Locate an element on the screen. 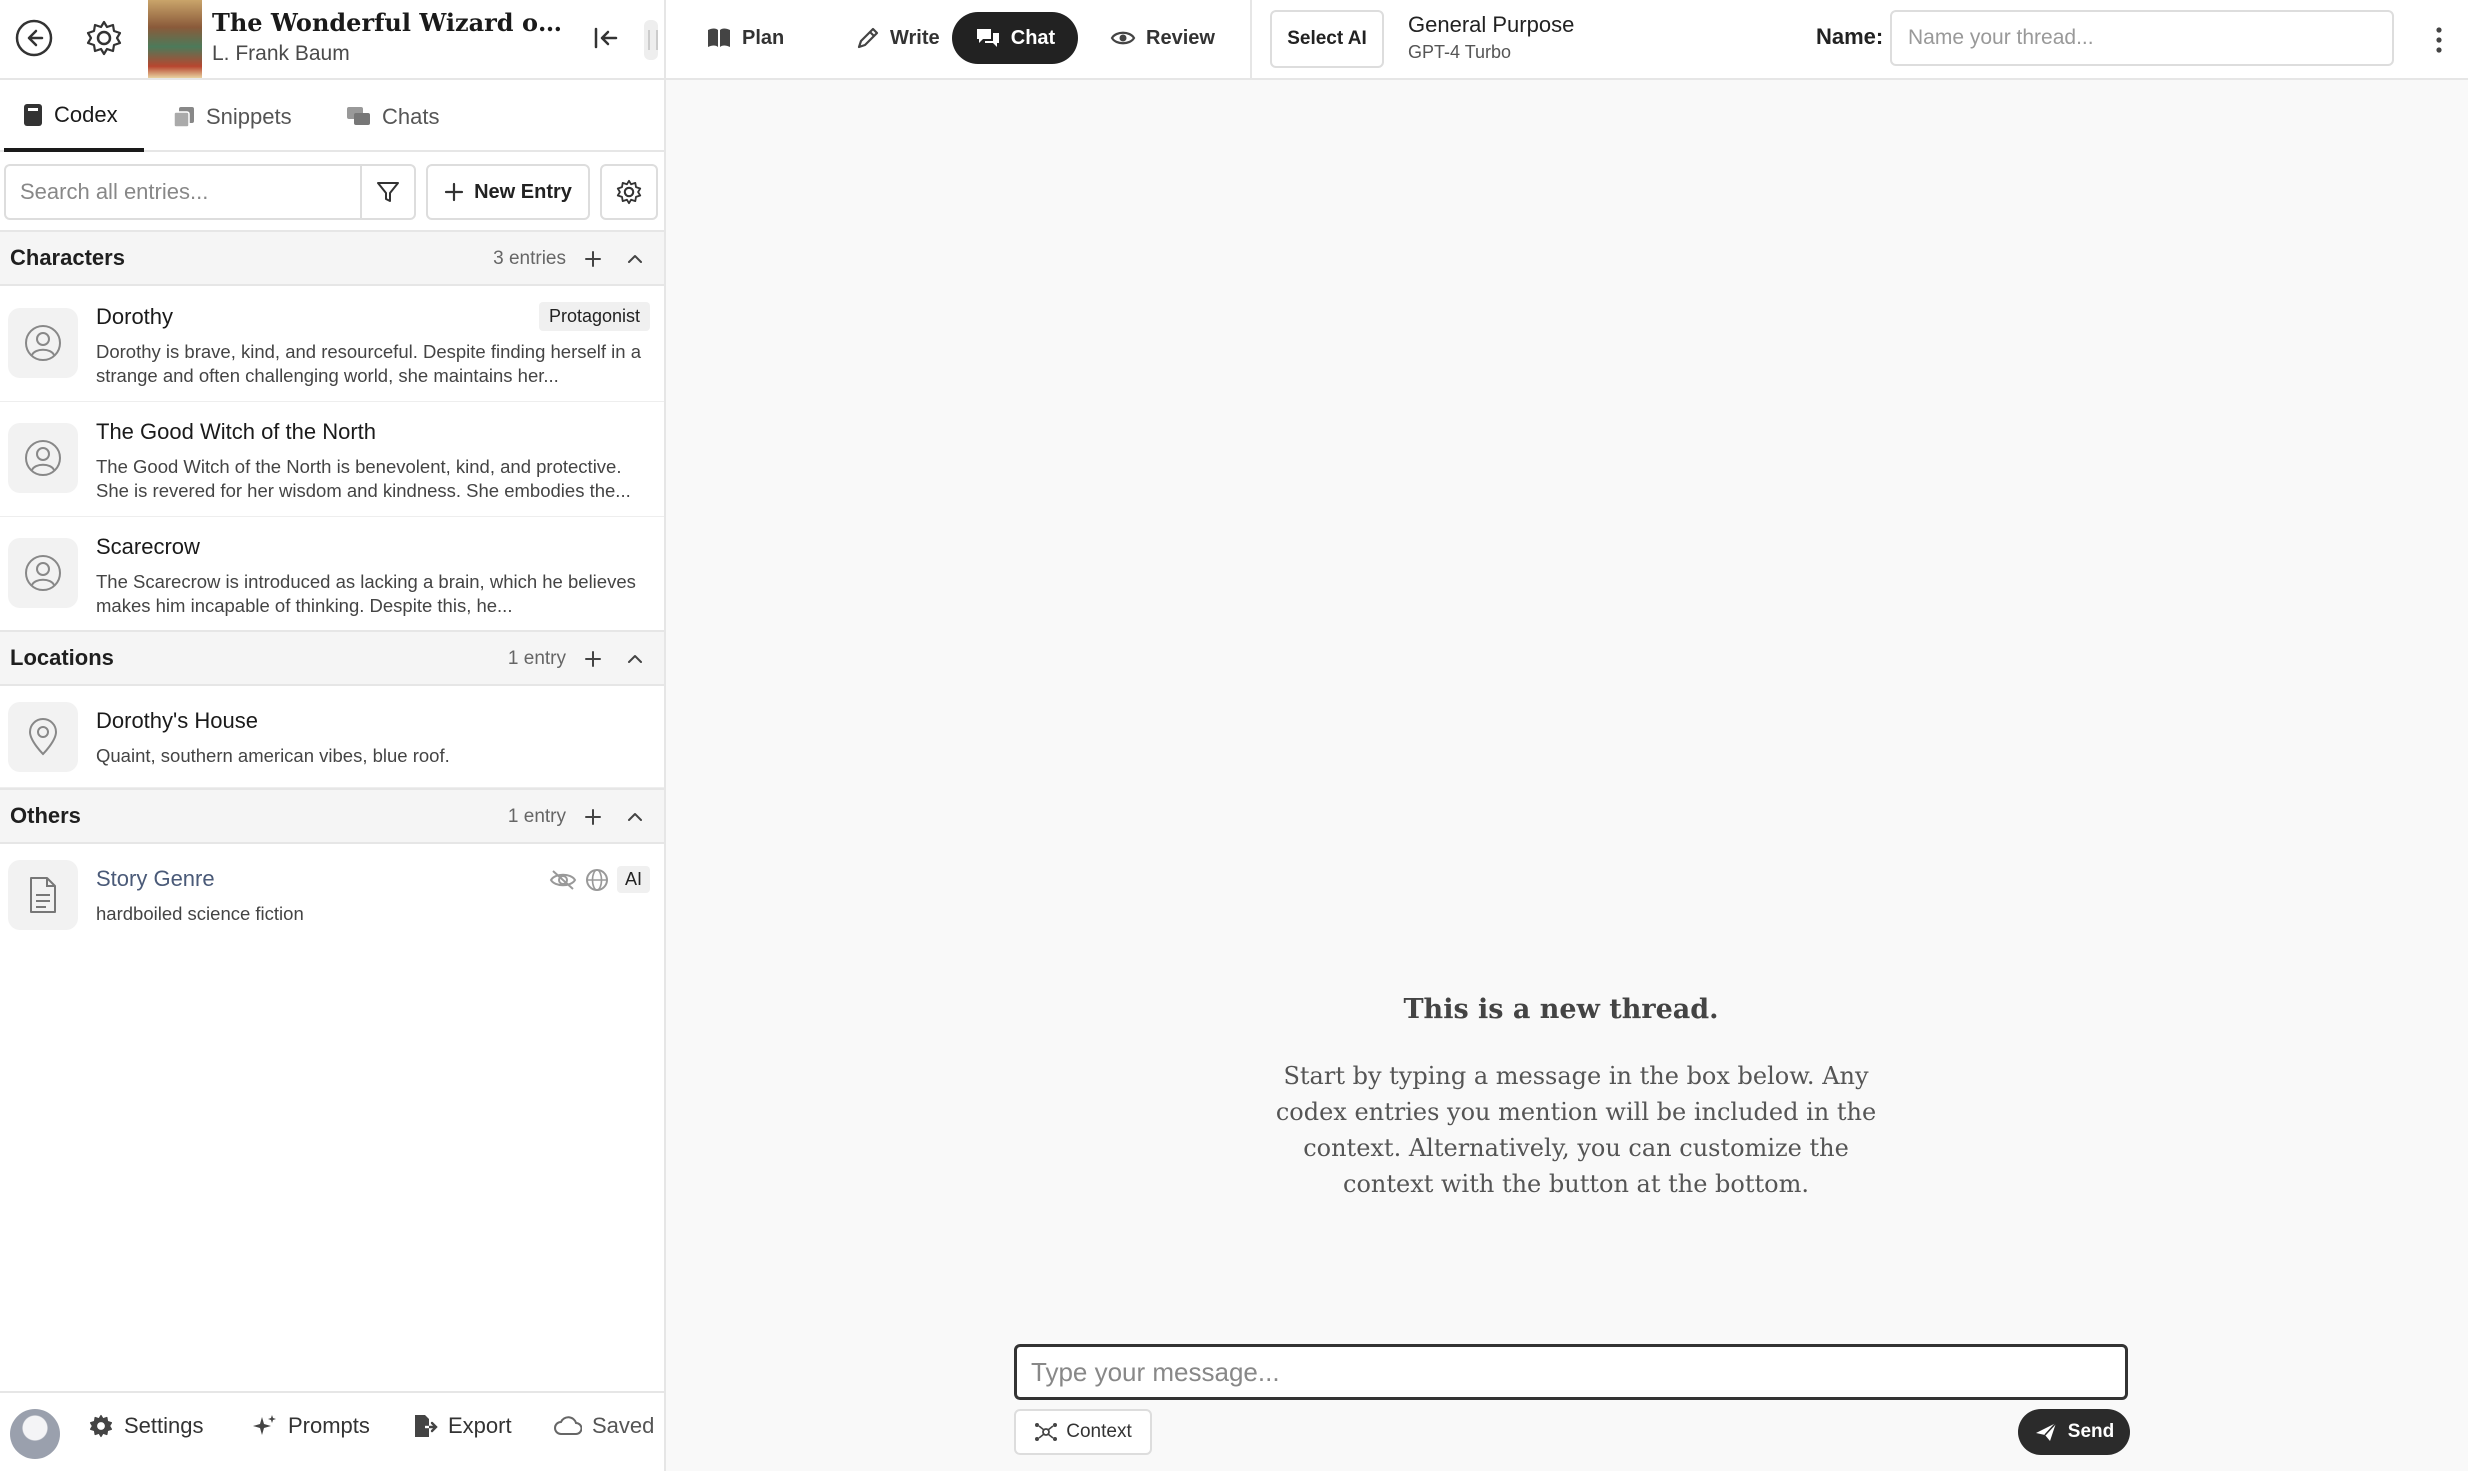 Image resolution: width=2468 pixels, height=1471 pixels. avatar is located at coordinates (35, 1434).